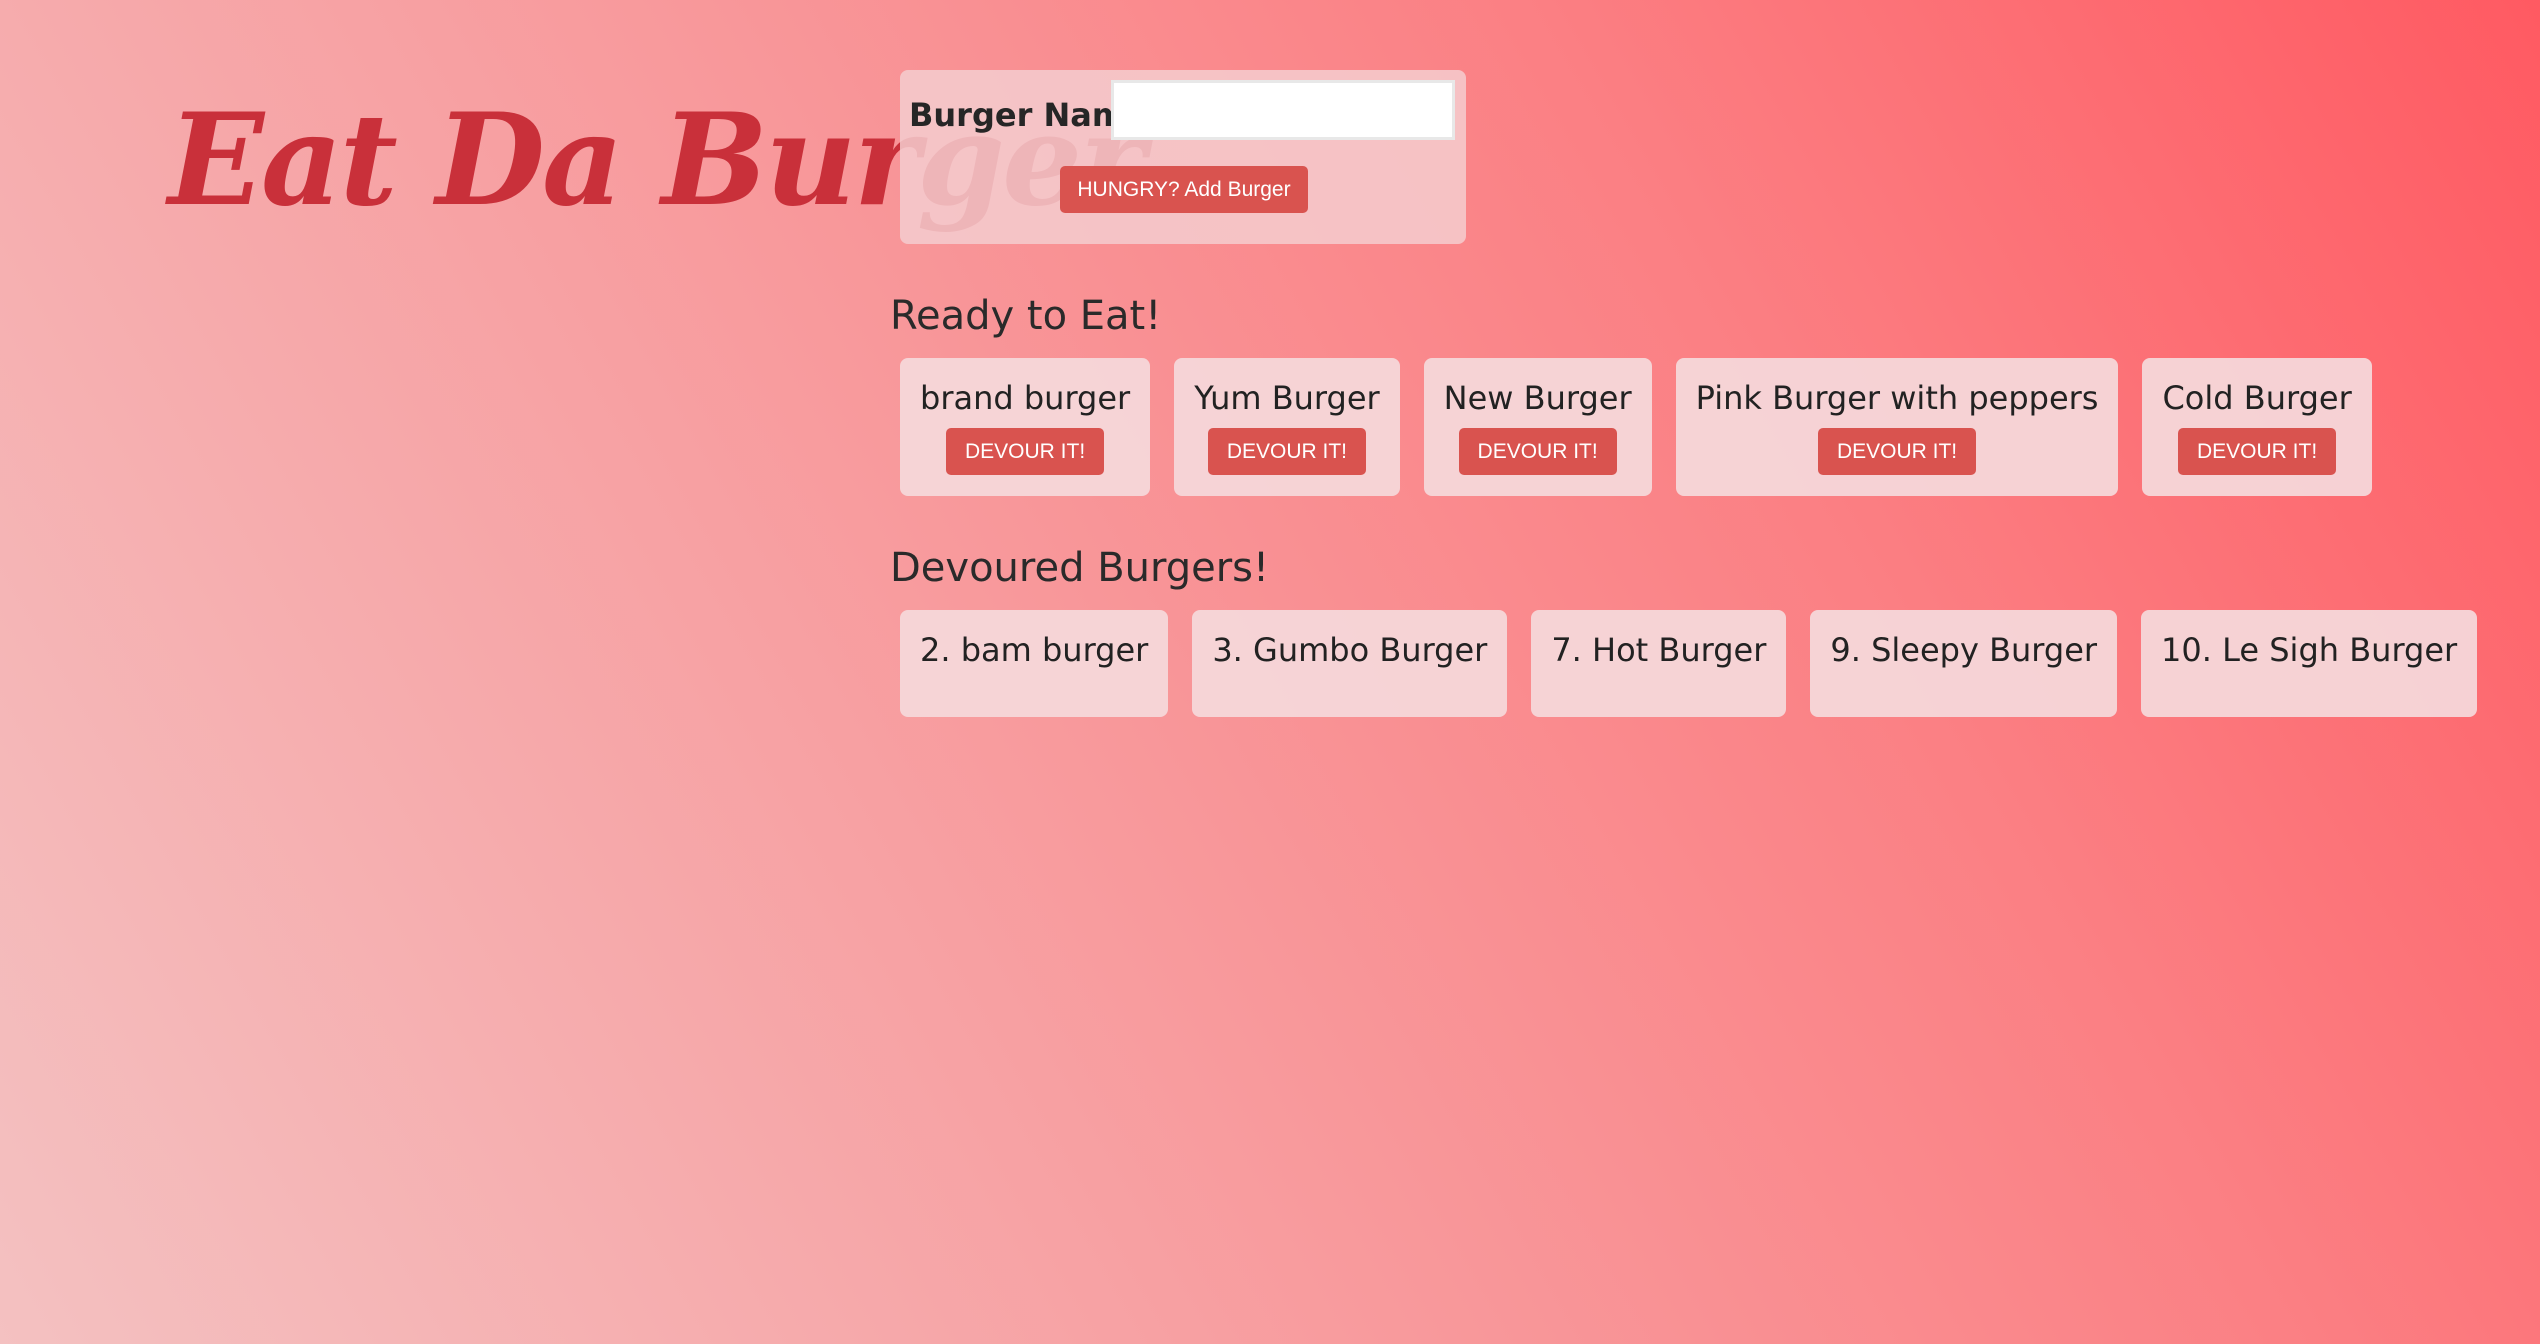  Describe the element at coordinates (1897, 398) in the screenshot. I see `burger-name: Pink Burger with peppers` at that location.